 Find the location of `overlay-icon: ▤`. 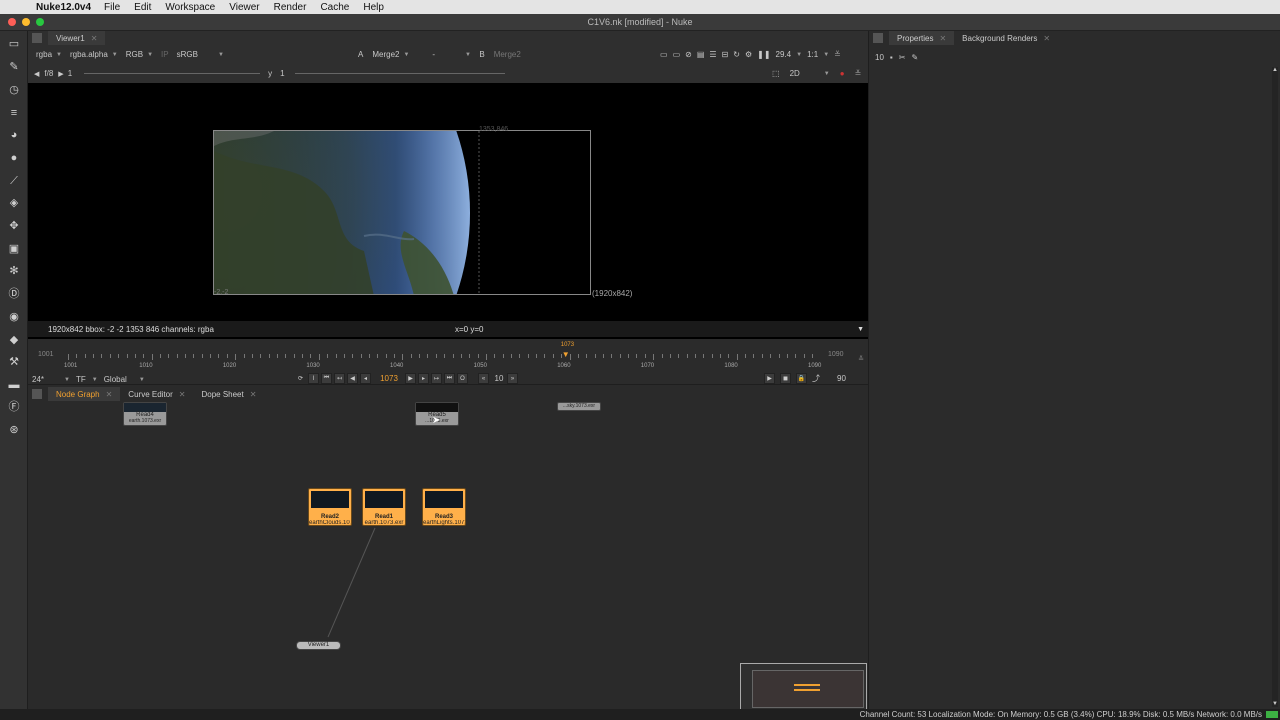

overlay-icon: ▤ is located at coordinates (701, 54).